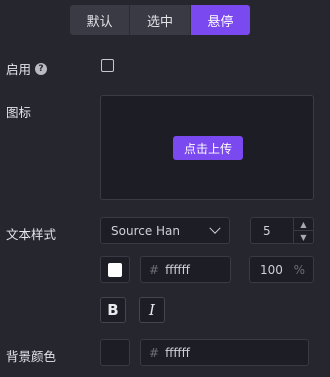 This screenshot has height=377, width=330. I want to click on tab-selected: 选中, so click(159, 20).